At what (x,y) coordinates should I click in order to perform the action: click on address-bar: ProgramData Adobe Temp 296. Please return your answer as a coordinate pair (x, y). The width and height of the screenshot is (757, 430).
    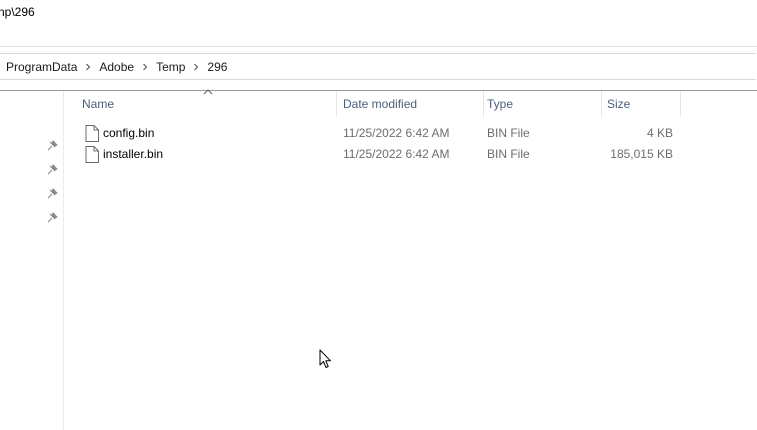
    Looking at the image, I should click on (378, 66).